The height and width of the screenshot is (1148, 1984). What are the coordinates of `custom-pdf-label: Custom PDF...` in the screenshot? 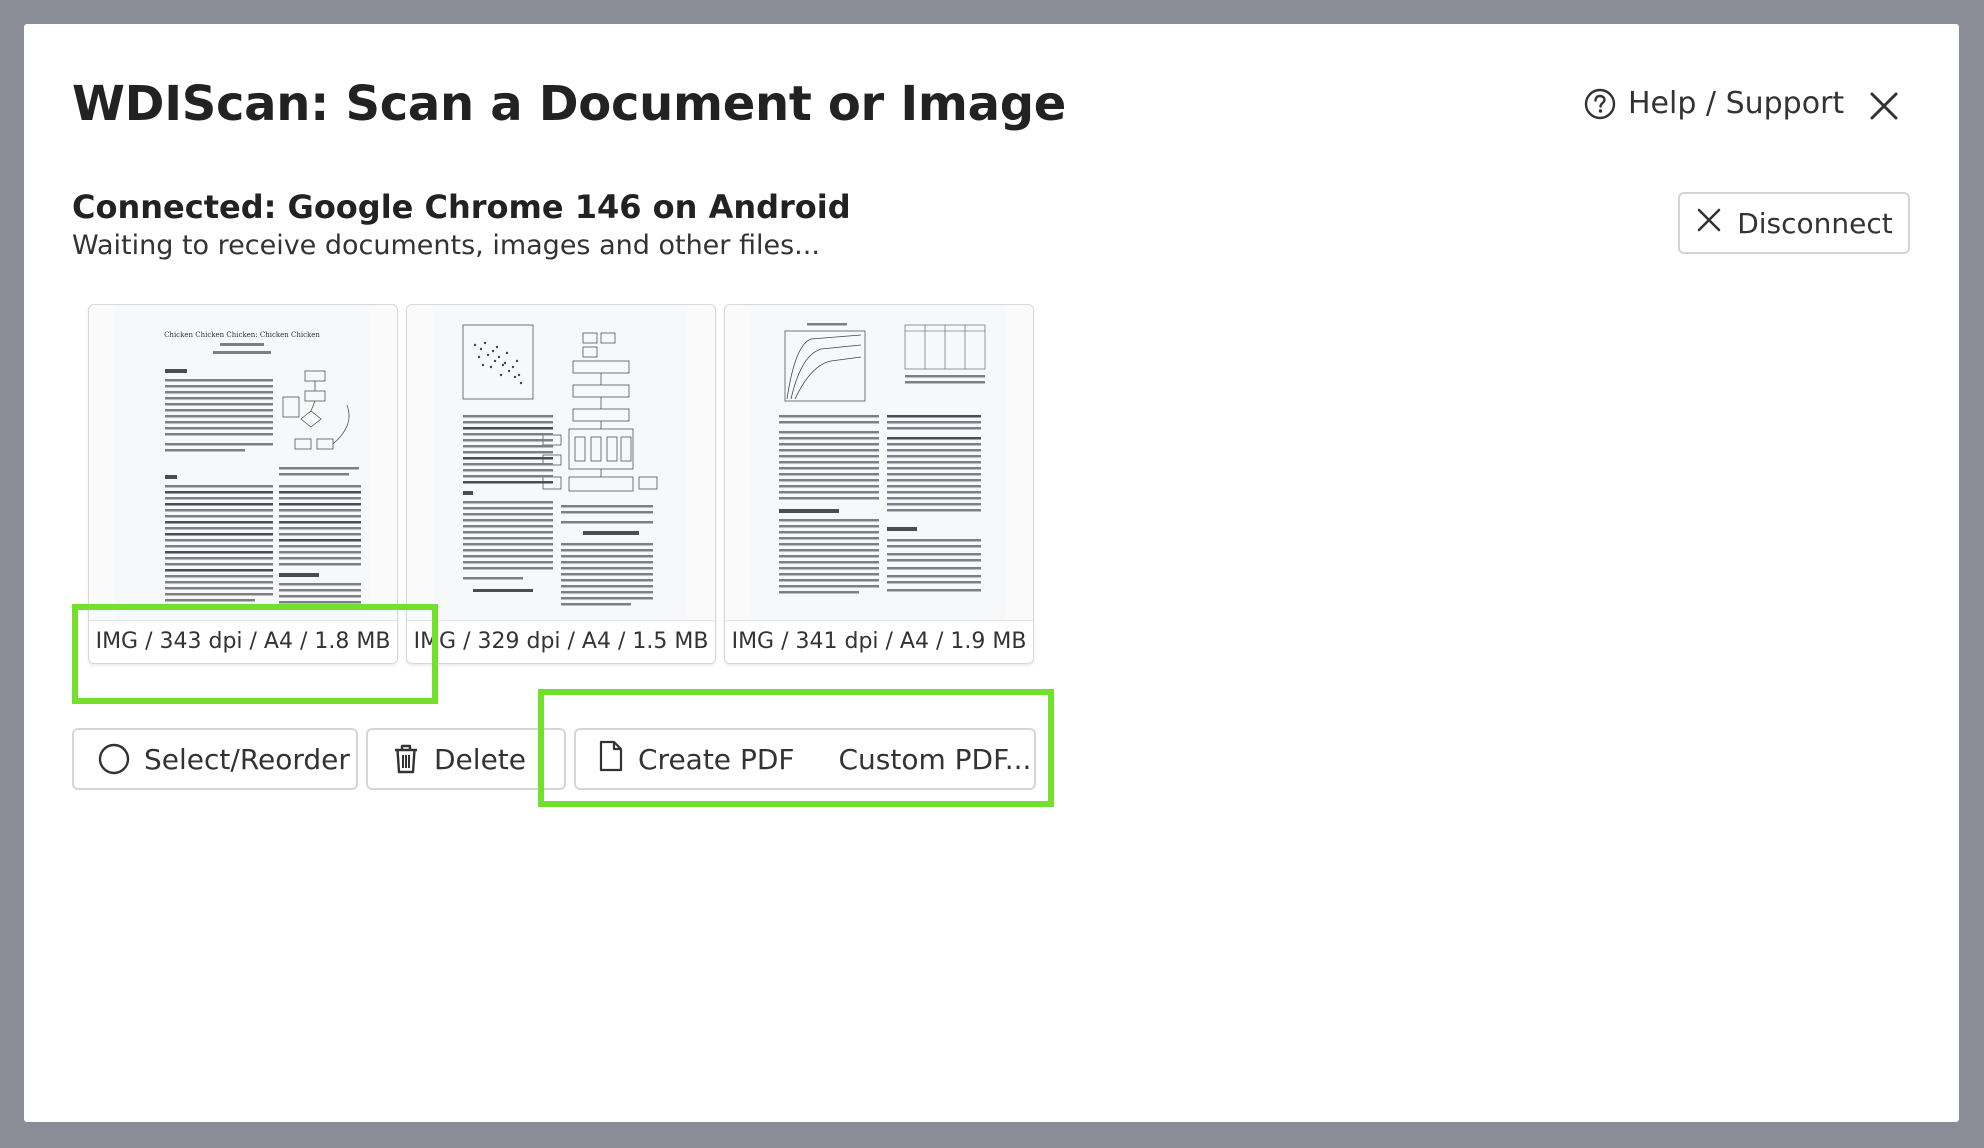 It's located at (935, 759).